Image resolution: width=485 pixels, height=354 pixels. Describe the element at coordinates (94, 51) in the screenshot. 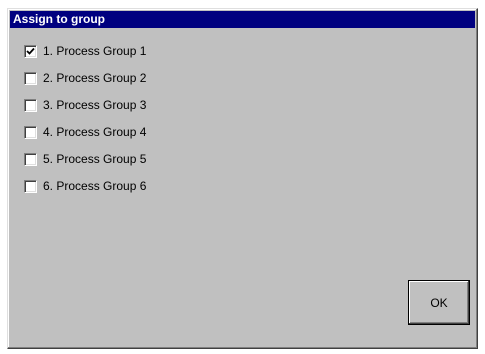

I see `group-label-1: 1. Process Group 1` at that location.